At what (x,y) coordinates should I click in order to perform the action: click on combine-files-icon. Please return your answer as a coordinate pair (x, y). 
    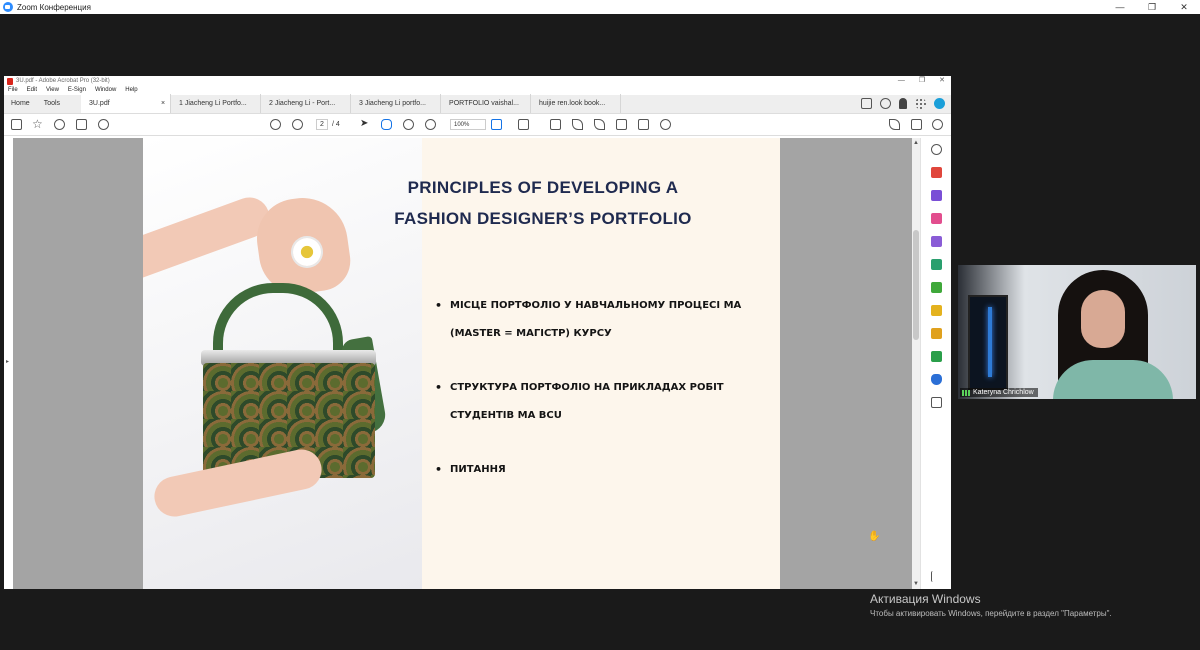
    Looking at the image, I should click on (936, 195).